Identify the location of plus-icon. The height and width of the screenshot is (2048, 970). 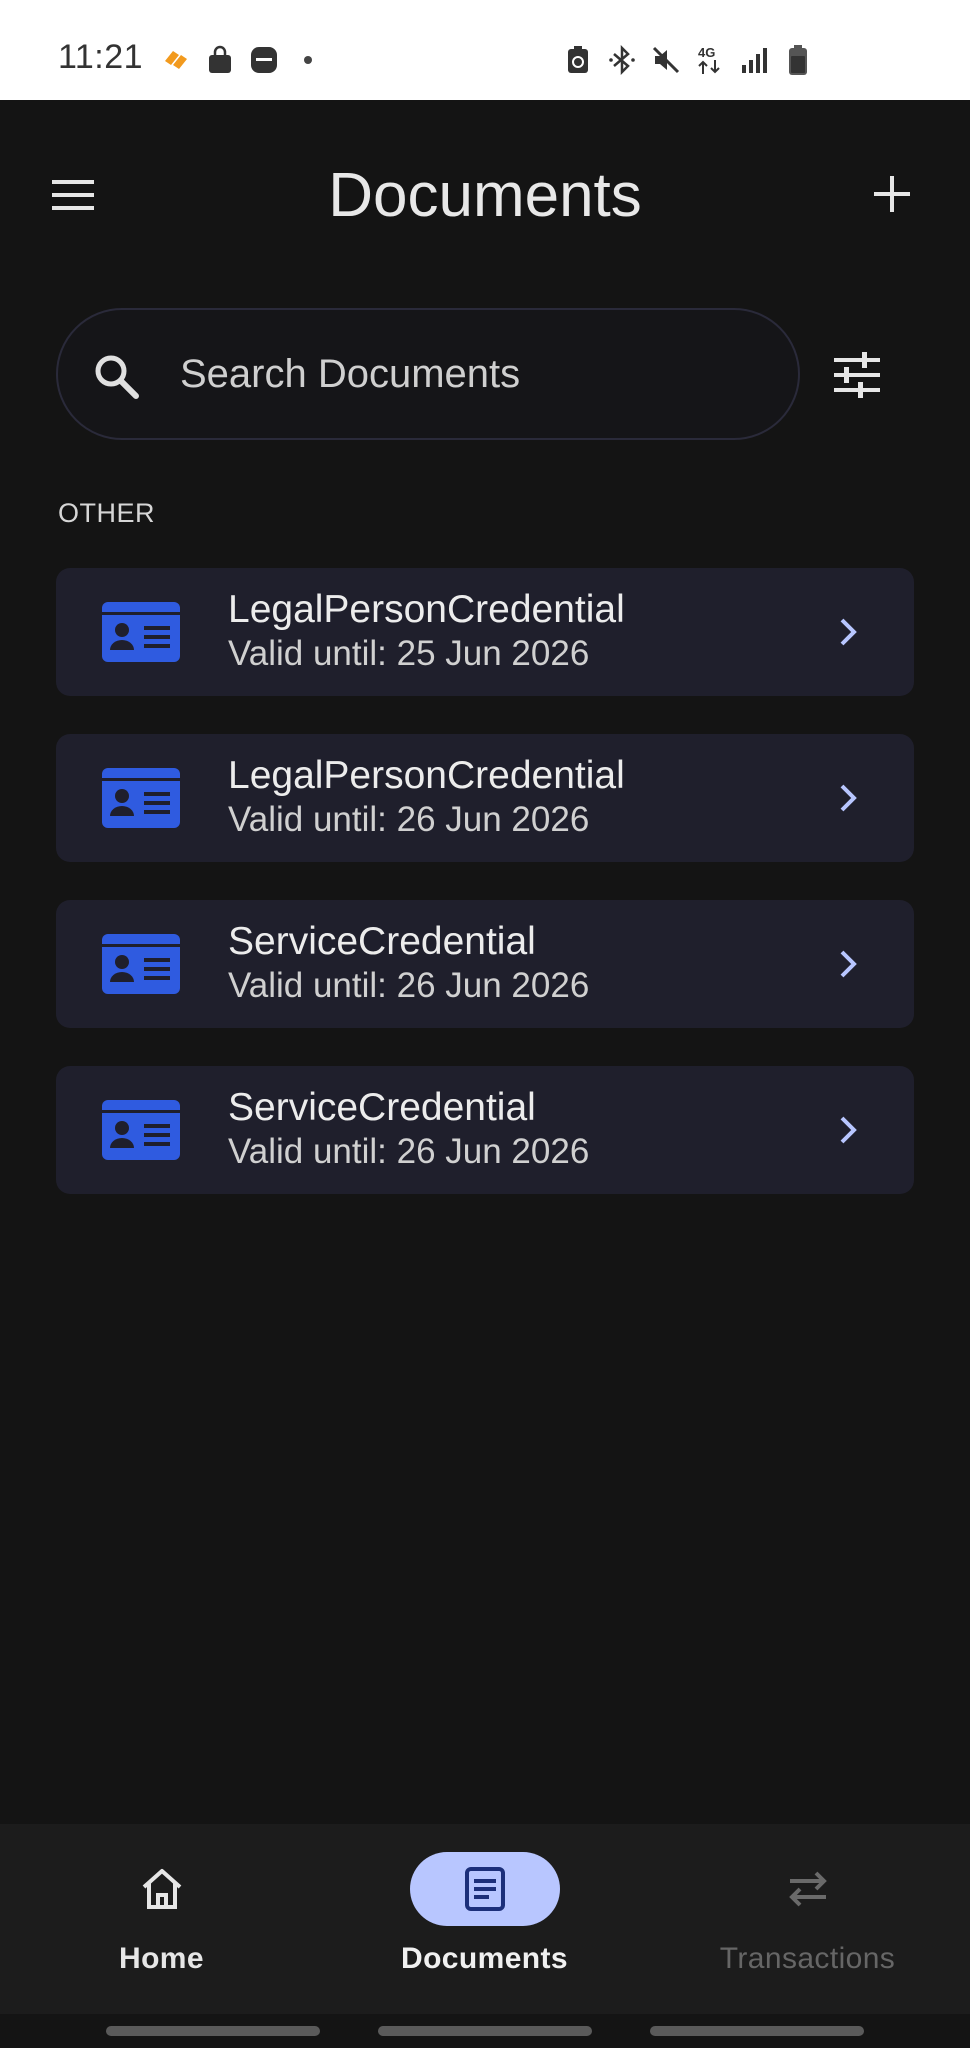
(892, 194).